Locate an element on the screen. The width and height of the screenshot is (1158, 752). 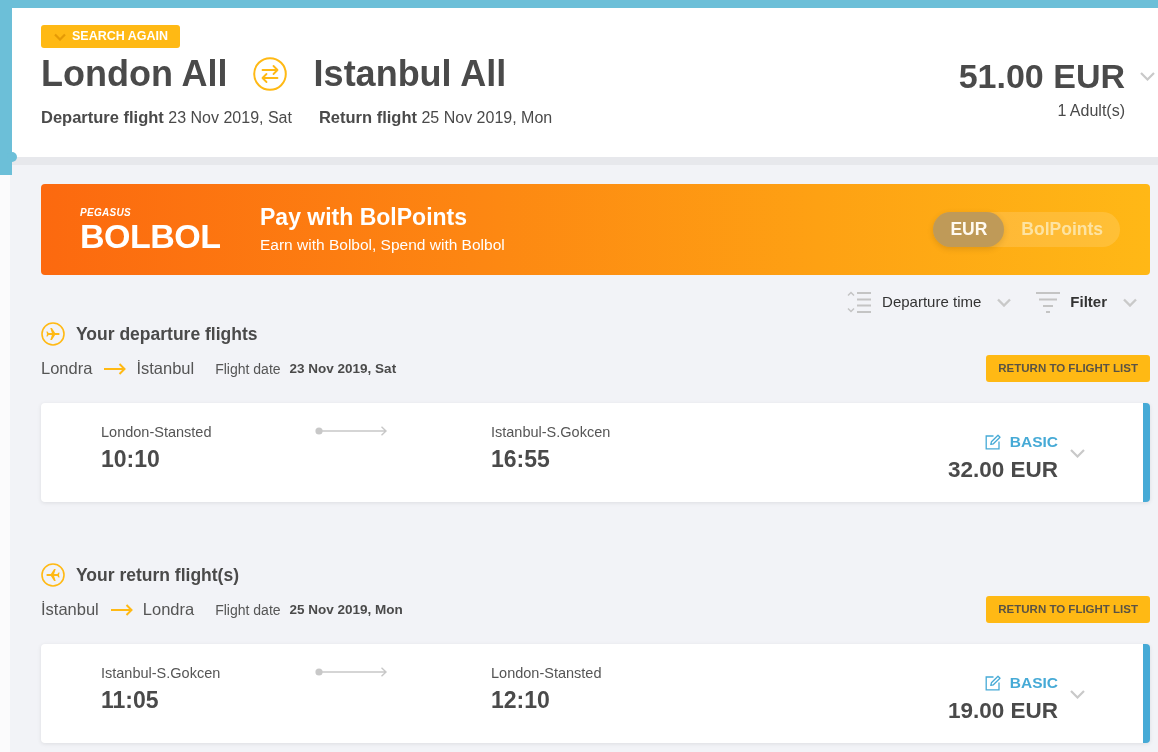
destination-city: Istanbul All is located at coordinates (410, 74).